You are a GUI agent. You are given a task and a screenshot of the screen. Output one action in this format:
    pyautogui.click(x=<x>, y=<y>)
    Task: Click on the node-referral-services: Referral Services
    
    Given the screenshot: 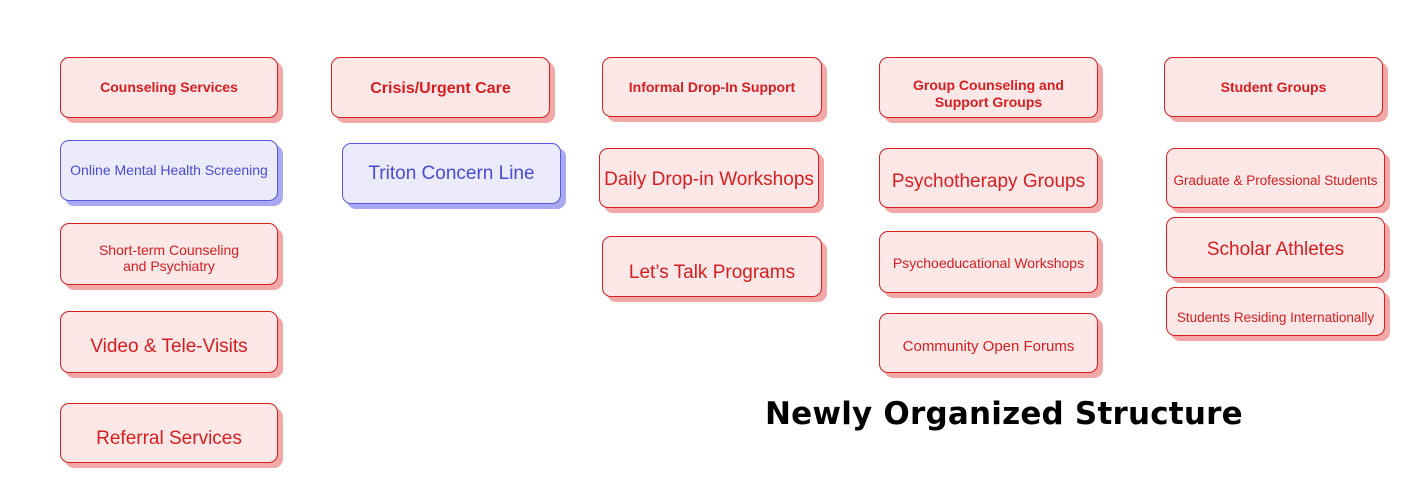 What is the action you would take?
    pyautogui.click(x=169, y=433)
    